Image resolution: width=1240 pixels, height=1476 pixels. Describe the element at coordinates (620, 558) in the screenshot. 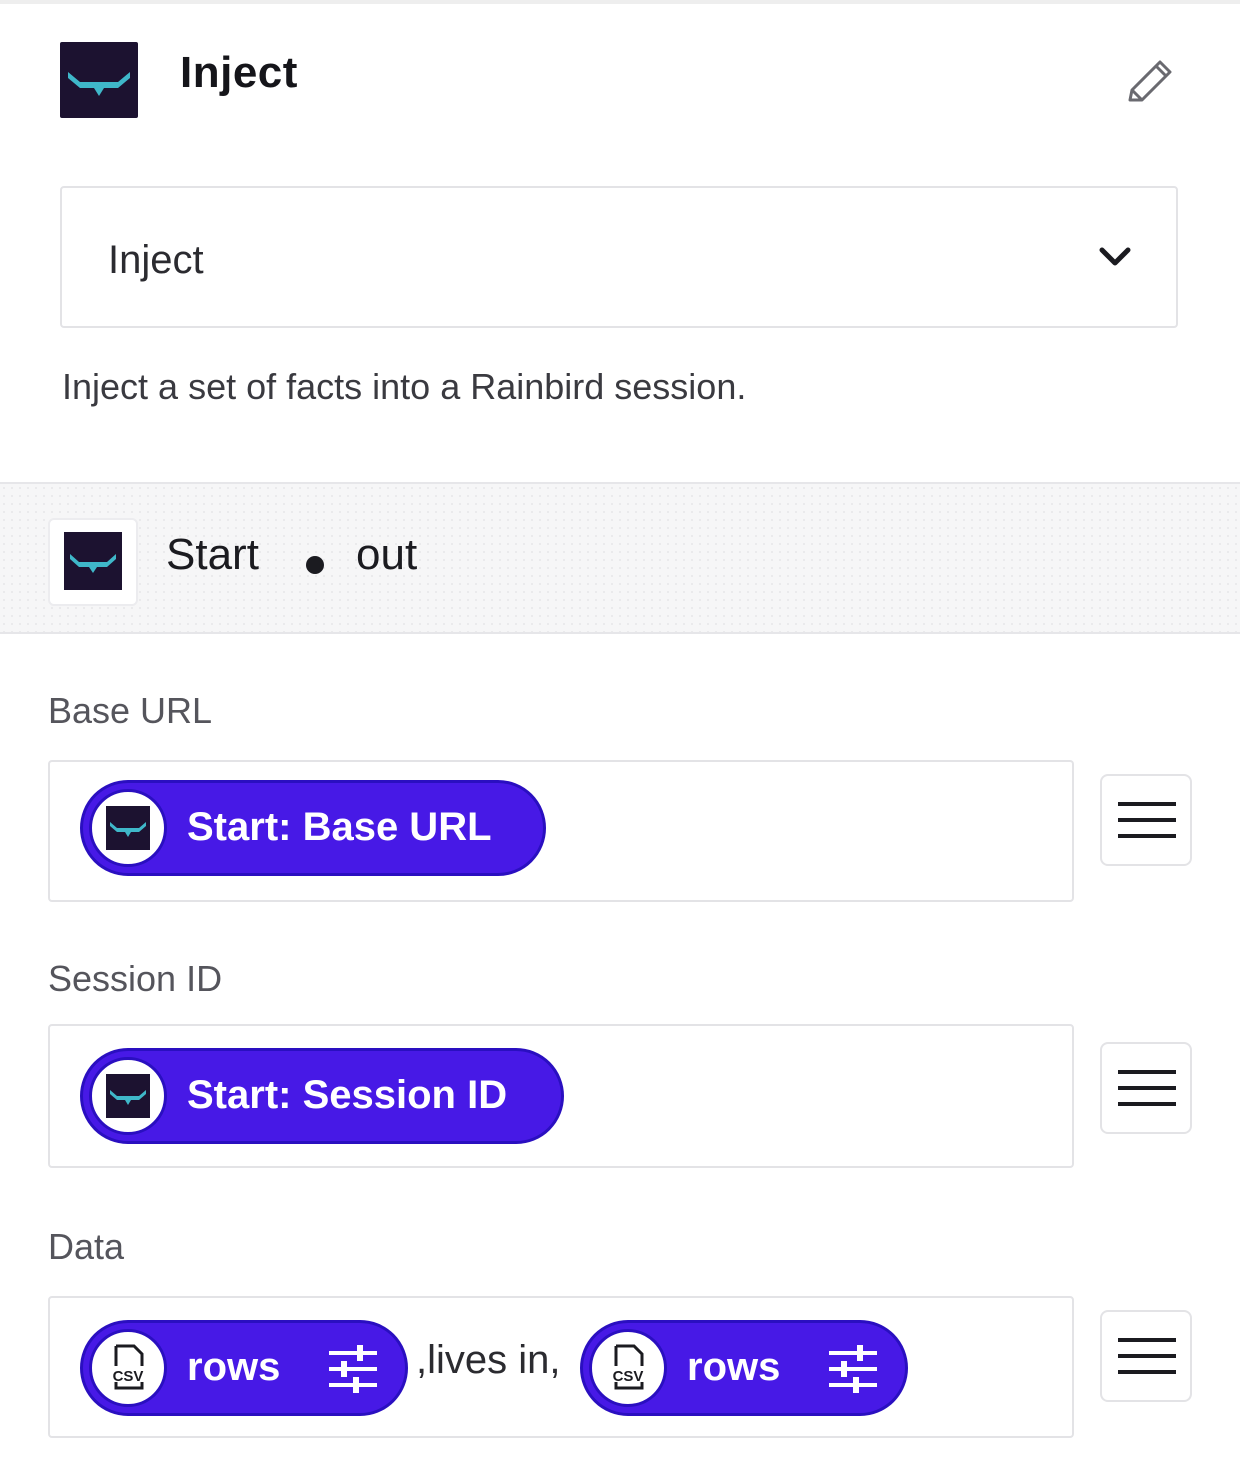

I see `step-output-banner: Start out` at that location.